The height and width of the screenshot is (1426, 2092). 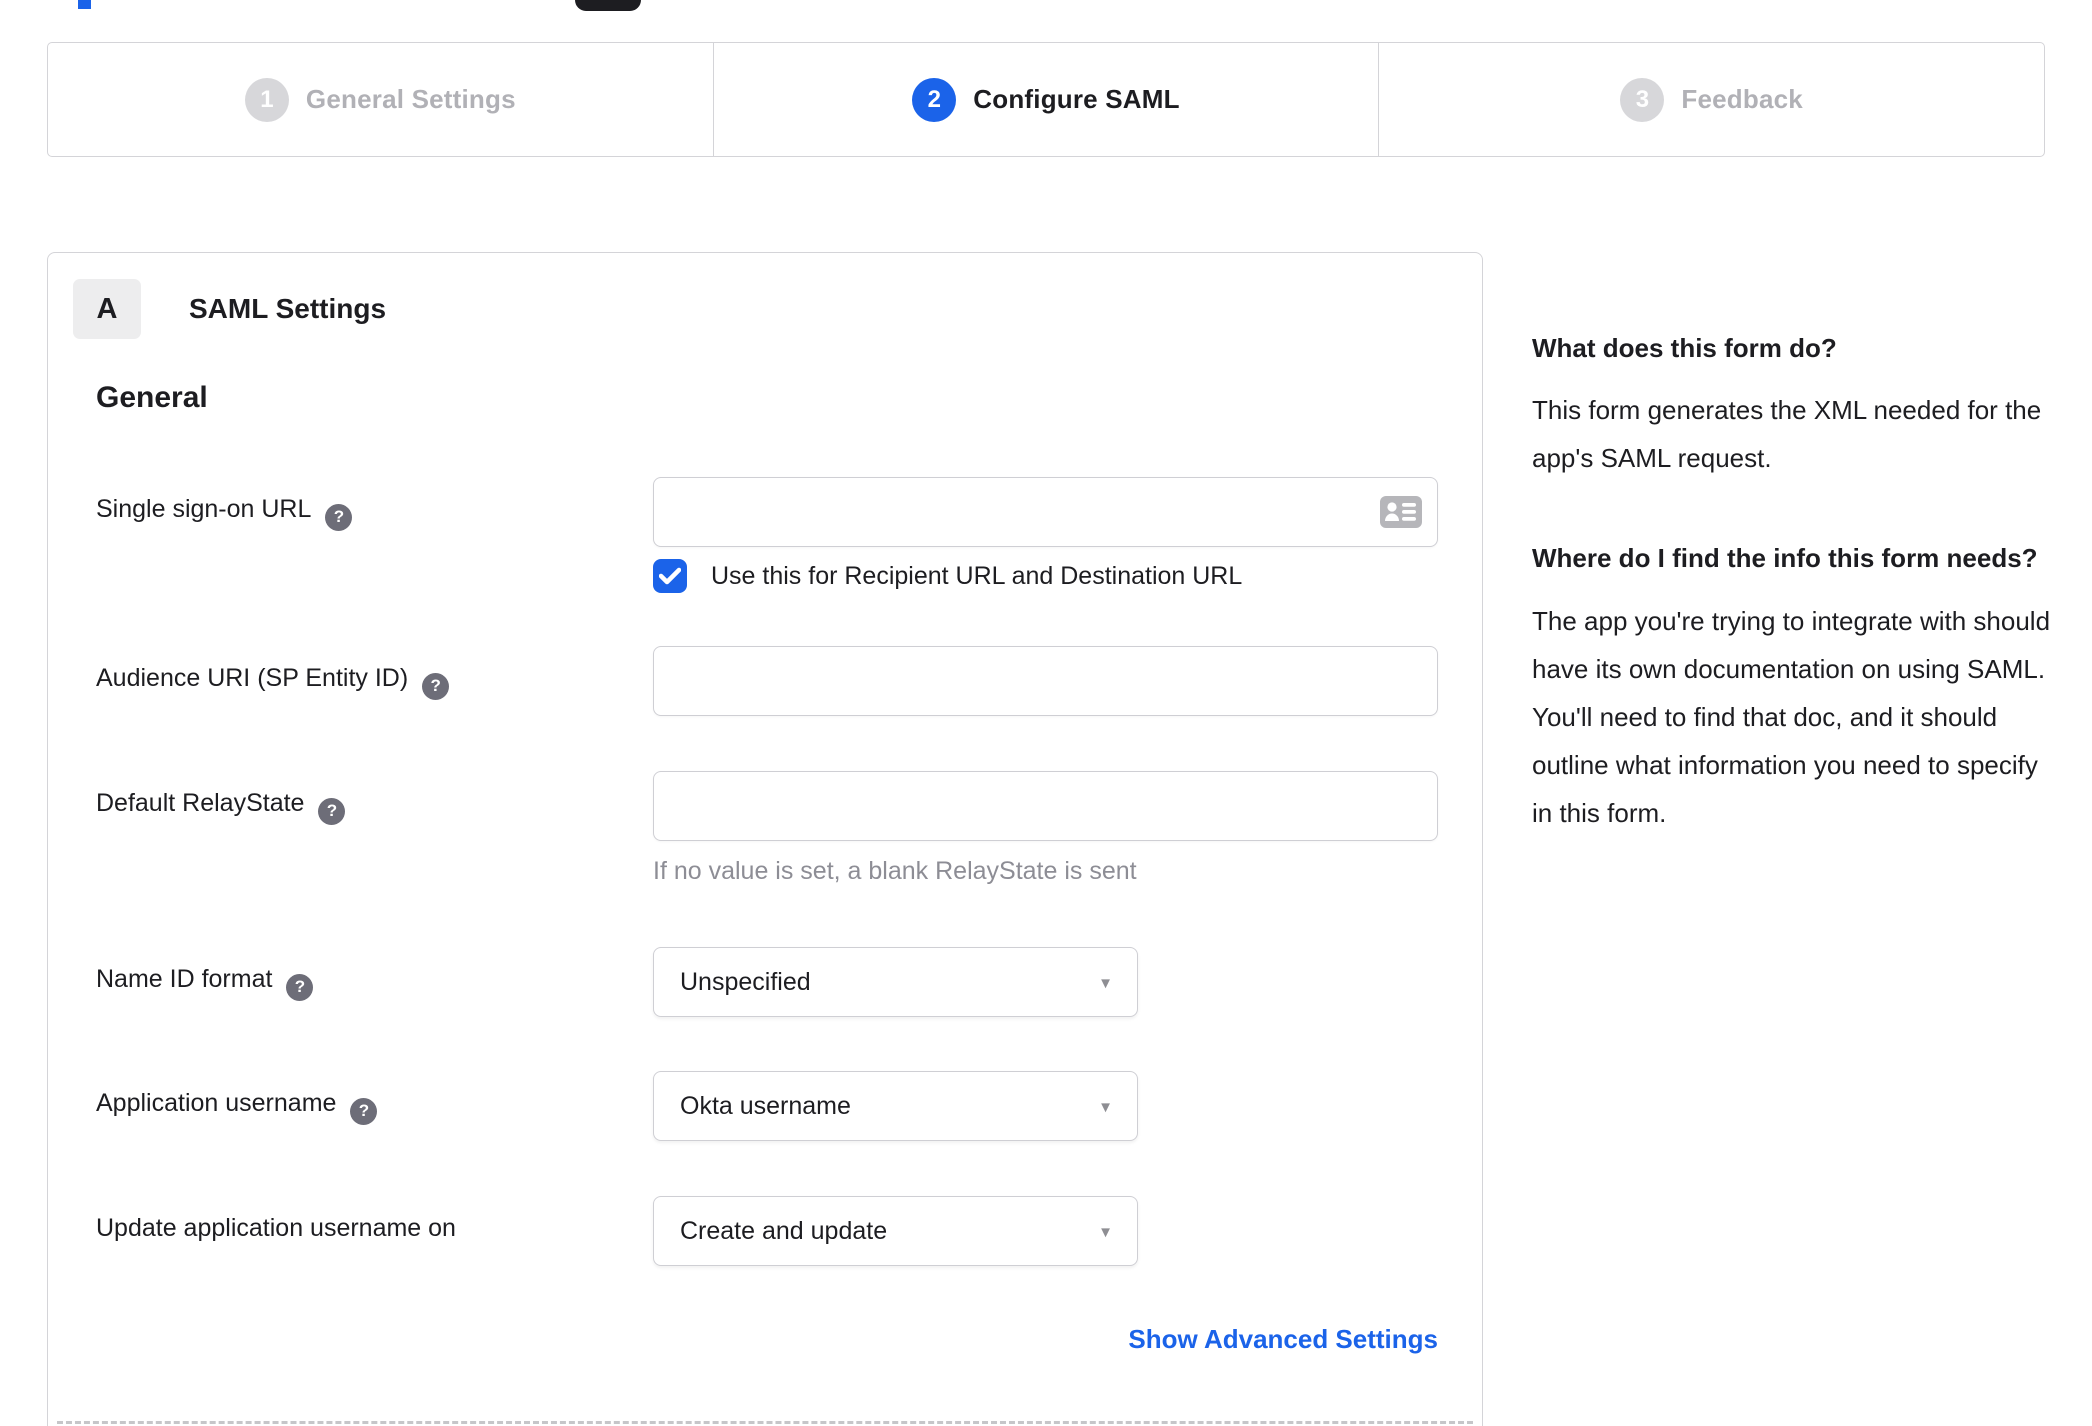 I want to click on name-id-format-value: Unspecified, so click(x=745, y=981).